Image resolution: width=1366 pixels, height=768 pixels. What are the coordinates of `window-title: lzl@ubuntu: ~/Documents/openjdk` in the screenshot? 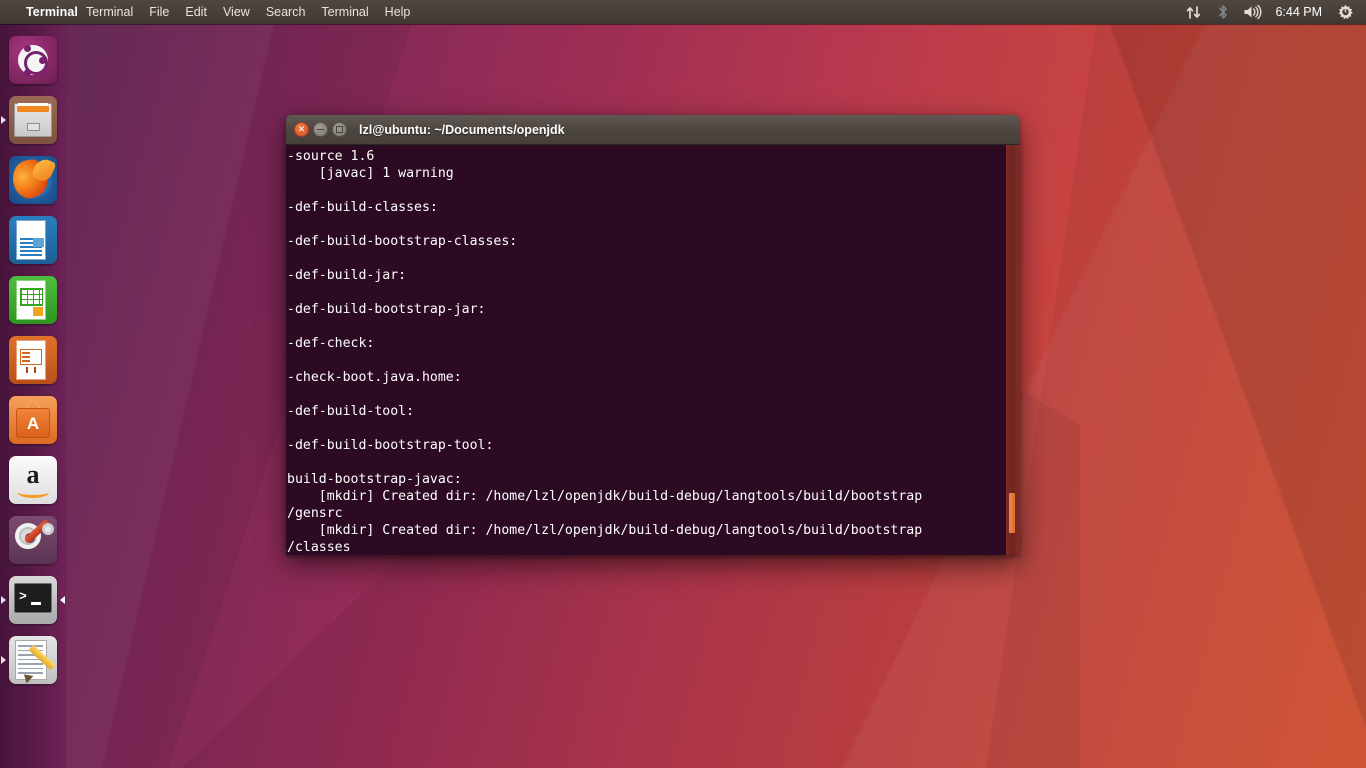 It's located at (462, 129).